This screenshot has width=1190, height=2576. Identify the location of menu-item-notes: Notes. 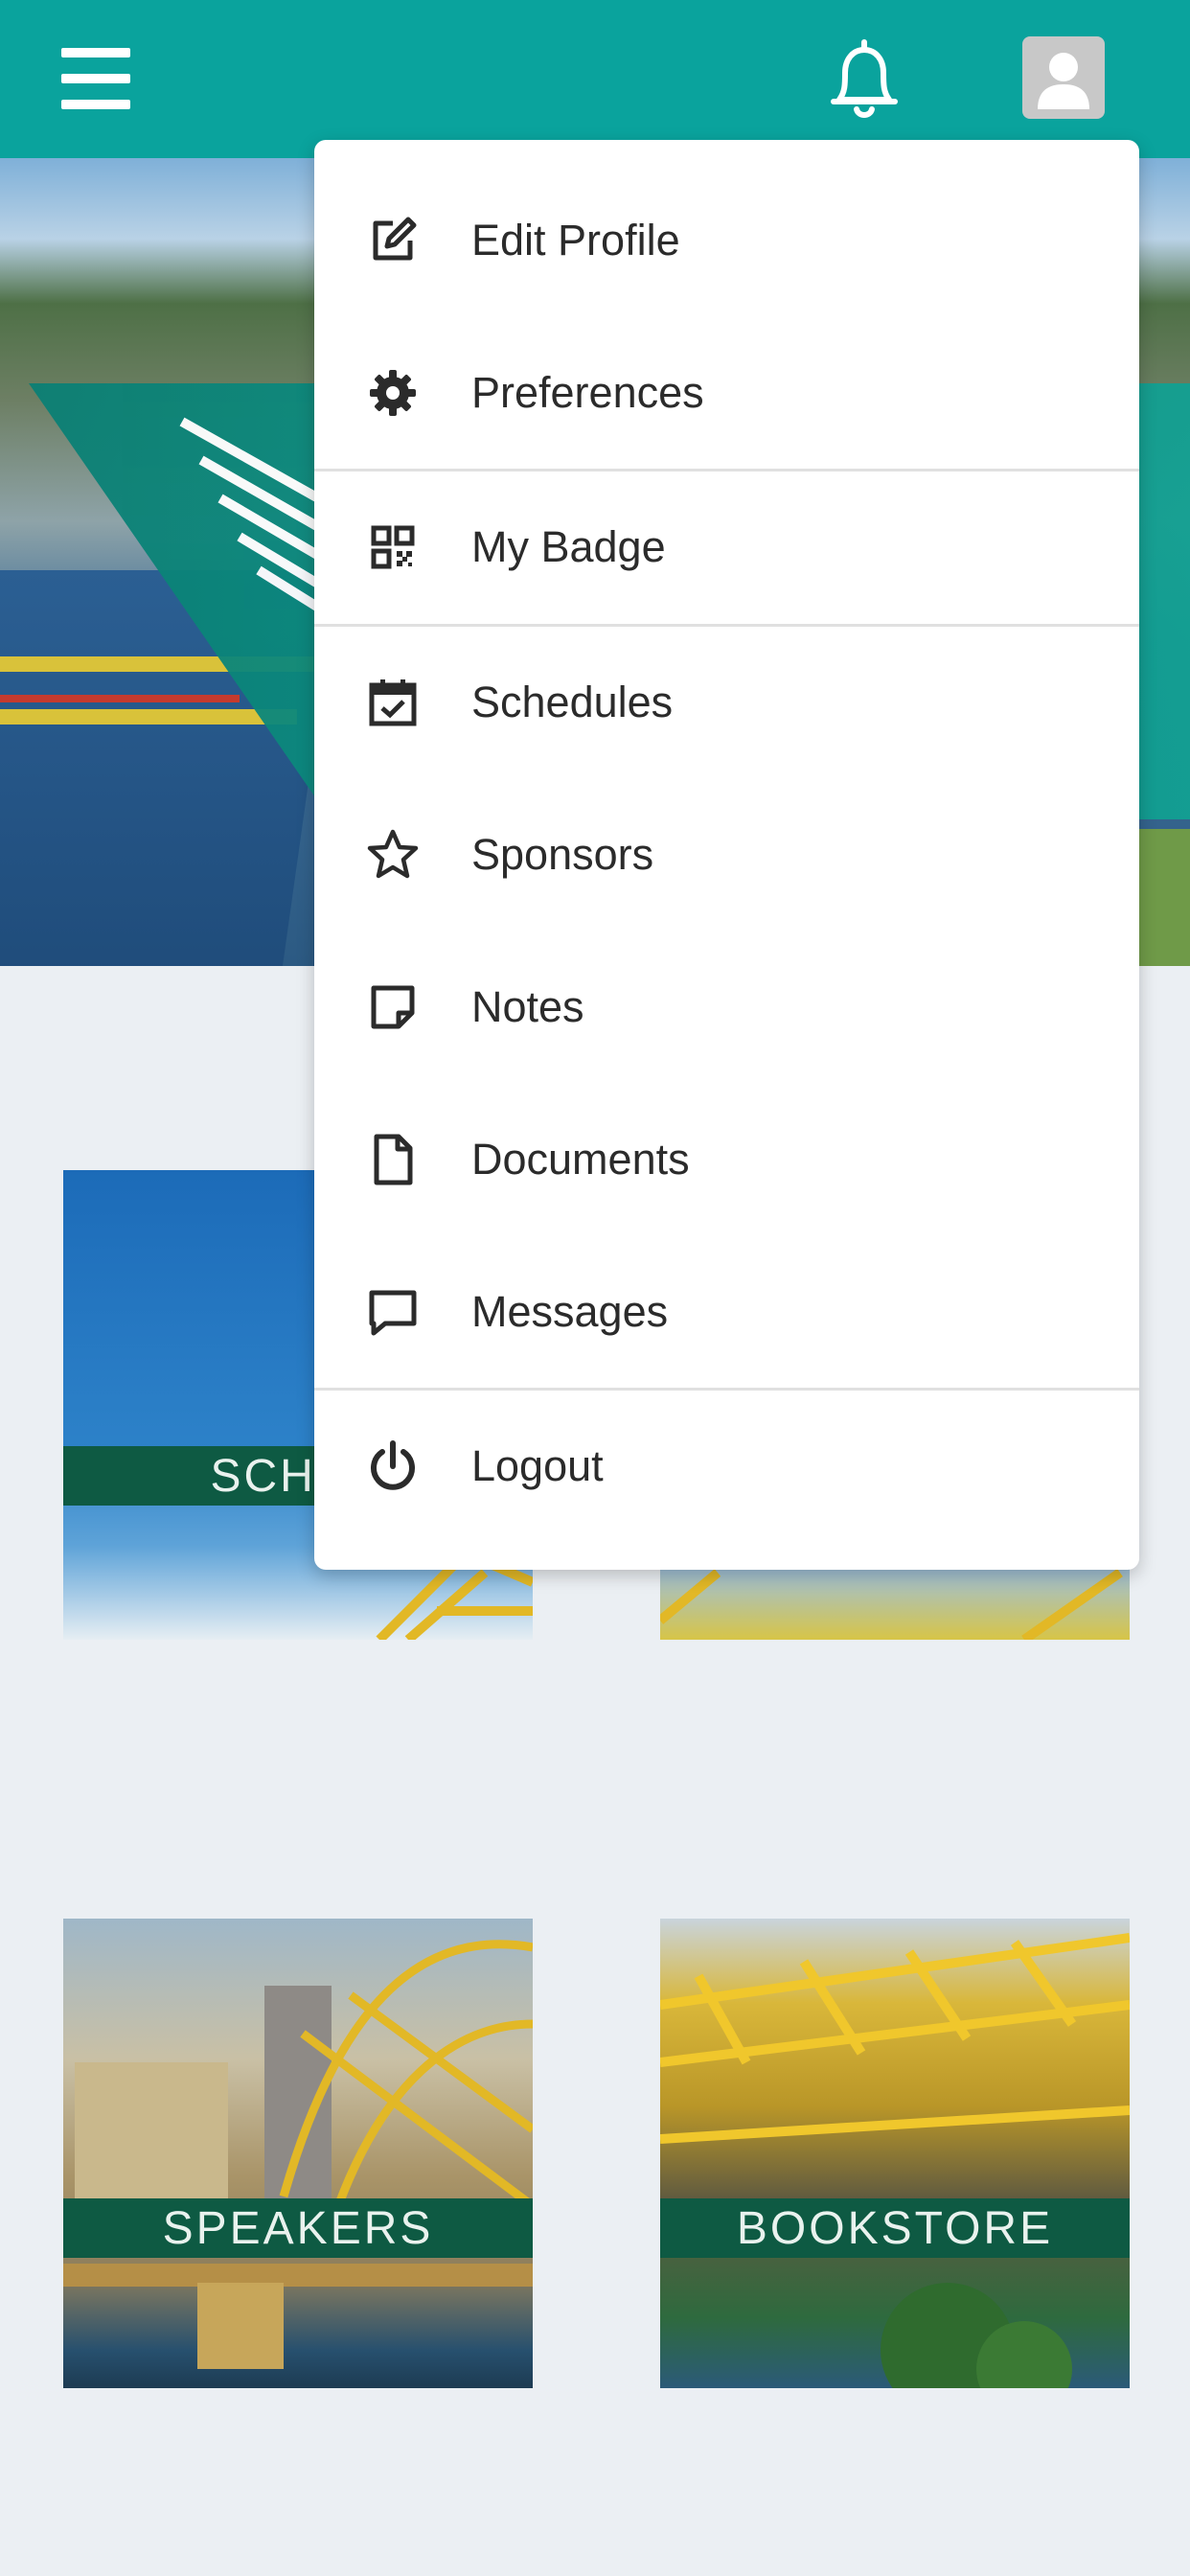
(727, 1008).